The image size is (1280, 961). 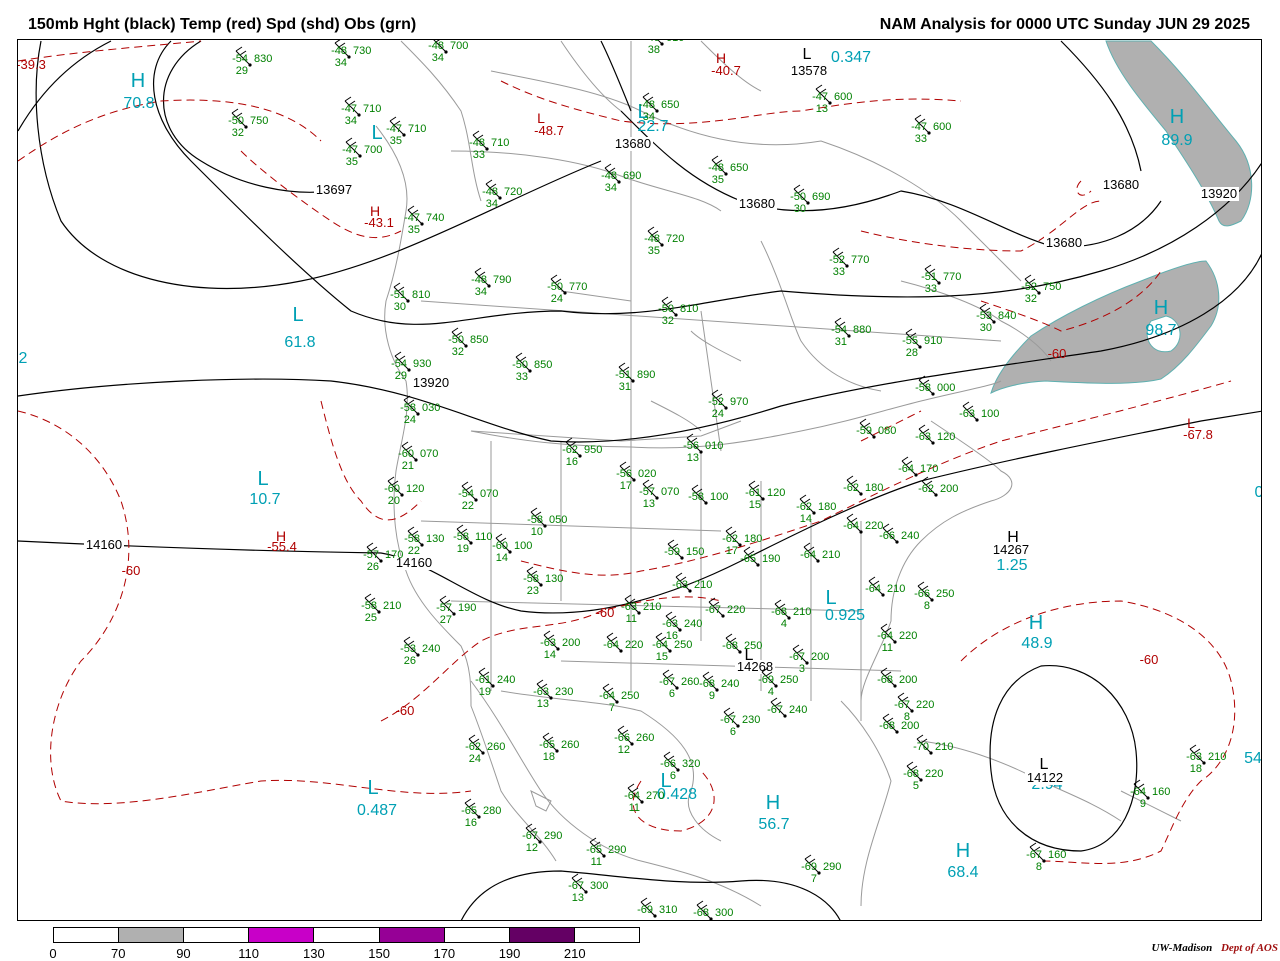 I want to click on station-temperature: -62, so click(x=851, y=488).